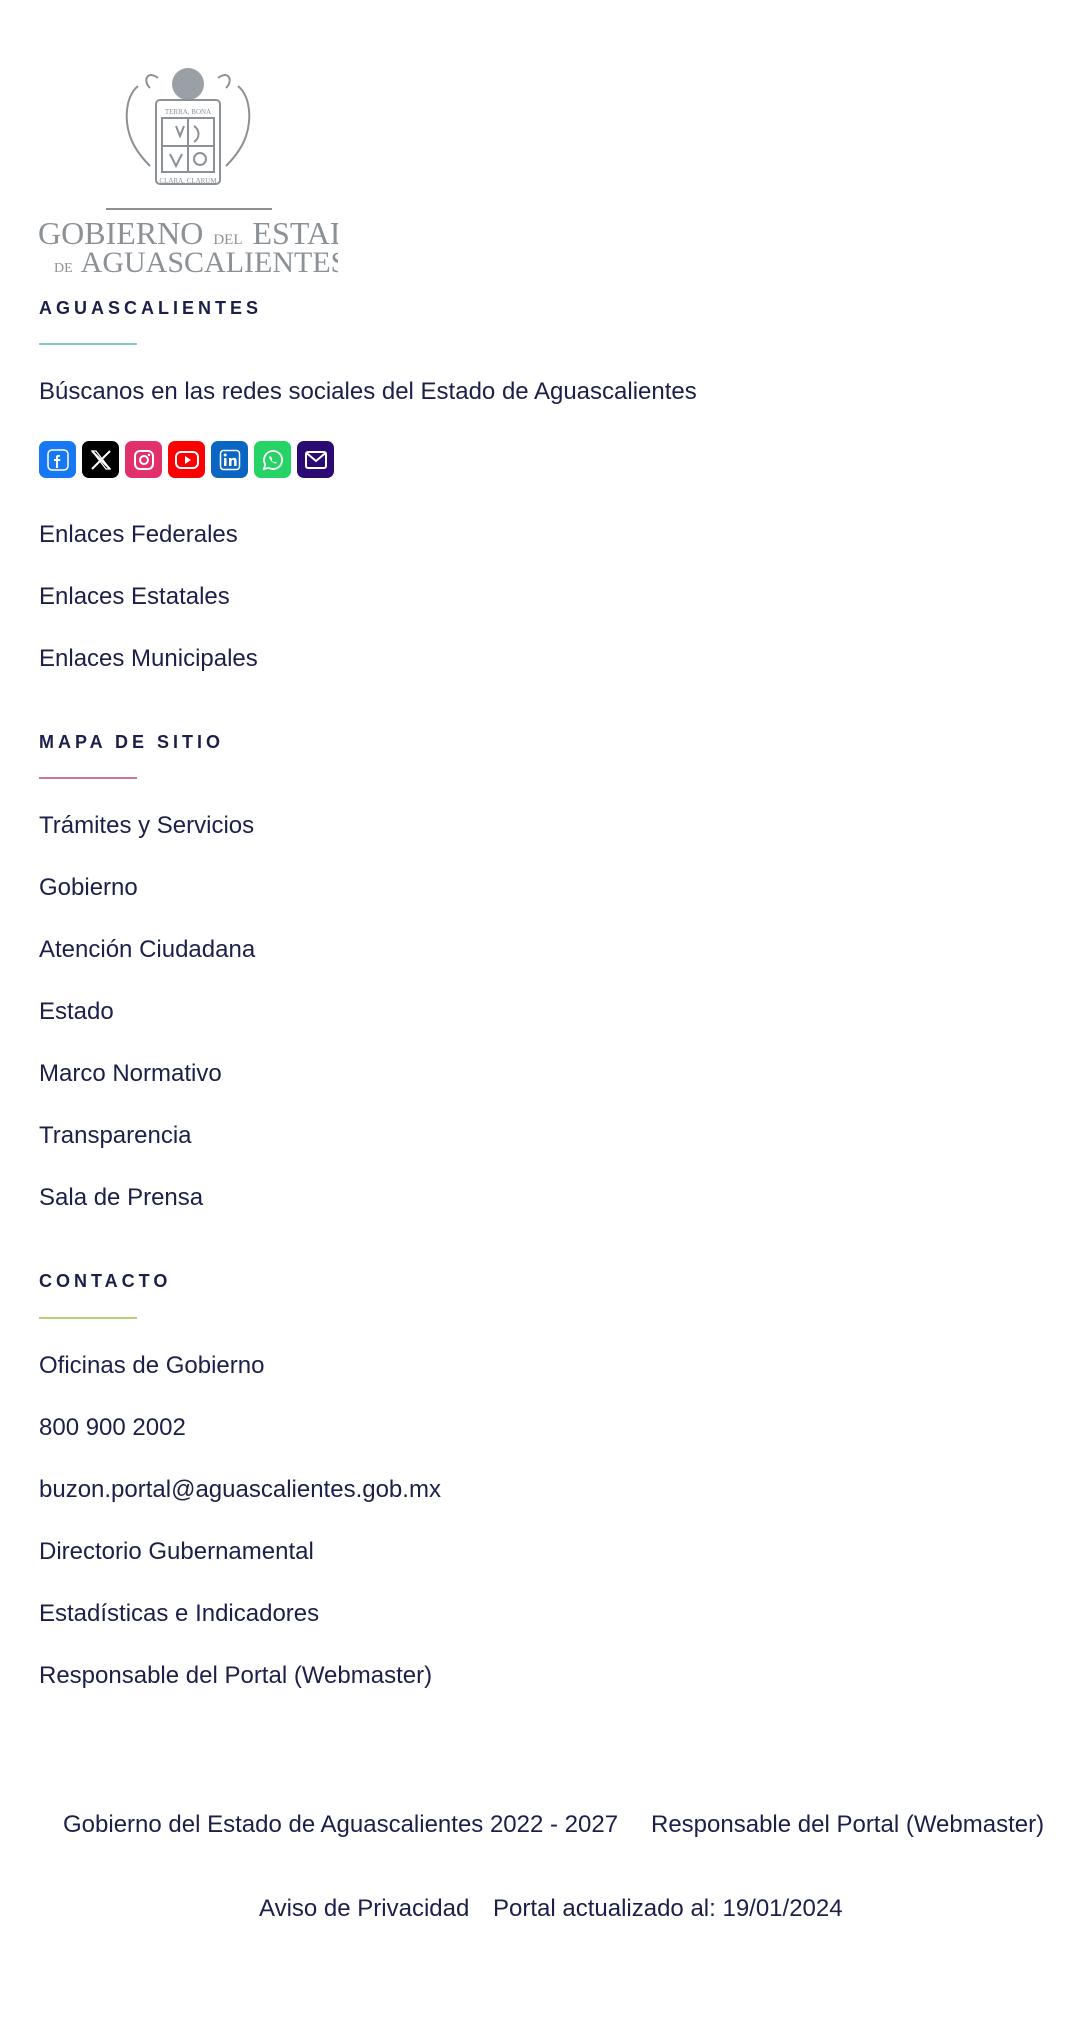 Image resolution: width=1080 pixels, height=2019 pixels. I want to click on link-marco-normativo: Marco Normativo, so click(130, 1074).